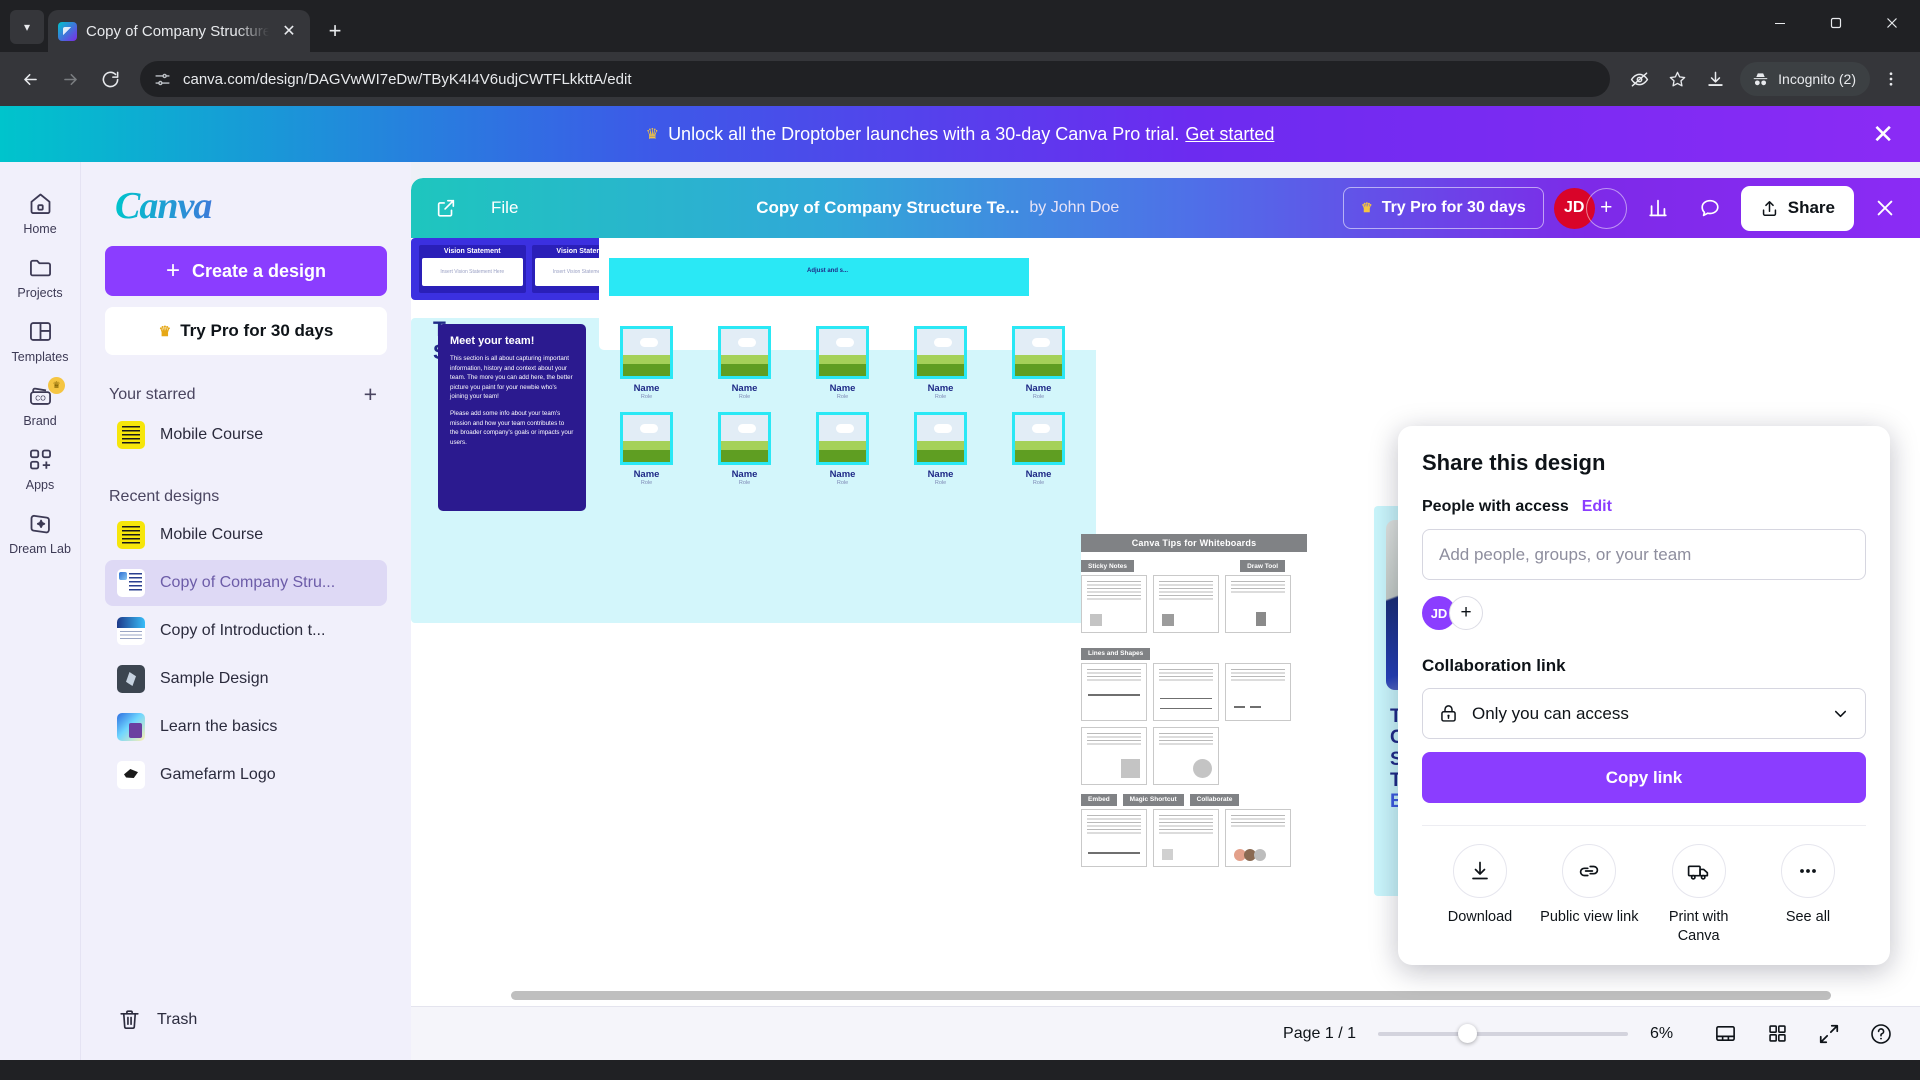  What do you see at coordinates (1836, 23) in the screenshot?
I see `maximize-icon` at bounding box center [1836, 23].